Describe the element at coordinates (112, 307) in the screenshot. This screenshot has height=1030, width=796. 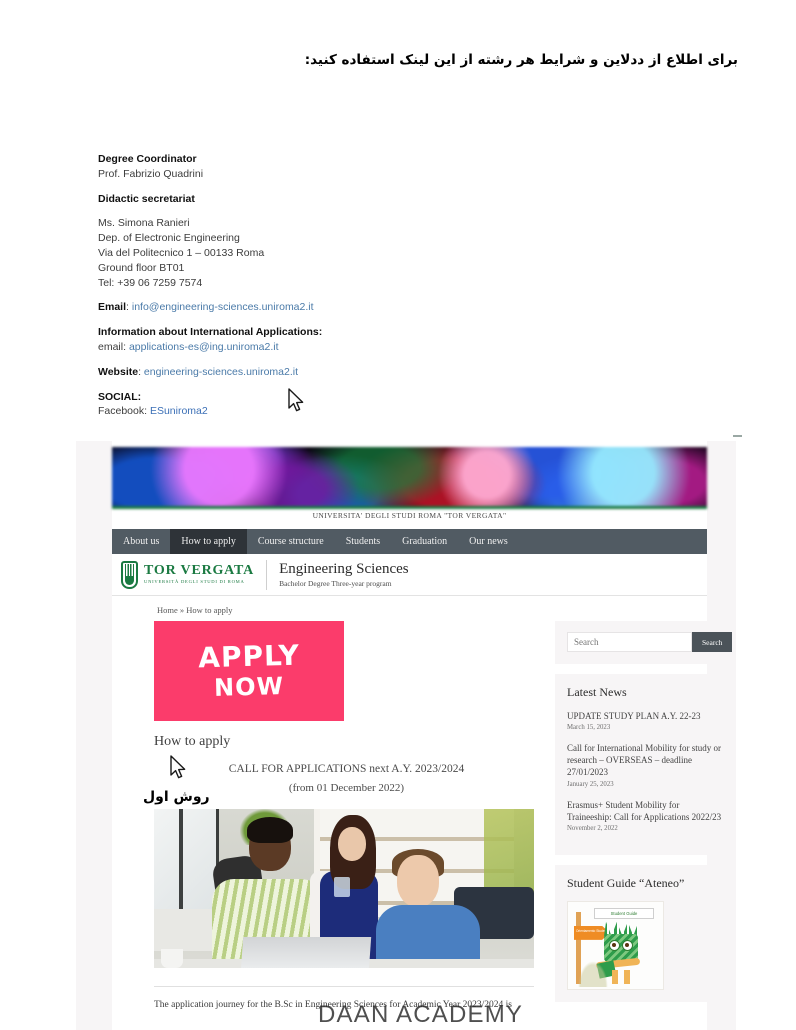
I see `email-label: Email` at that location.